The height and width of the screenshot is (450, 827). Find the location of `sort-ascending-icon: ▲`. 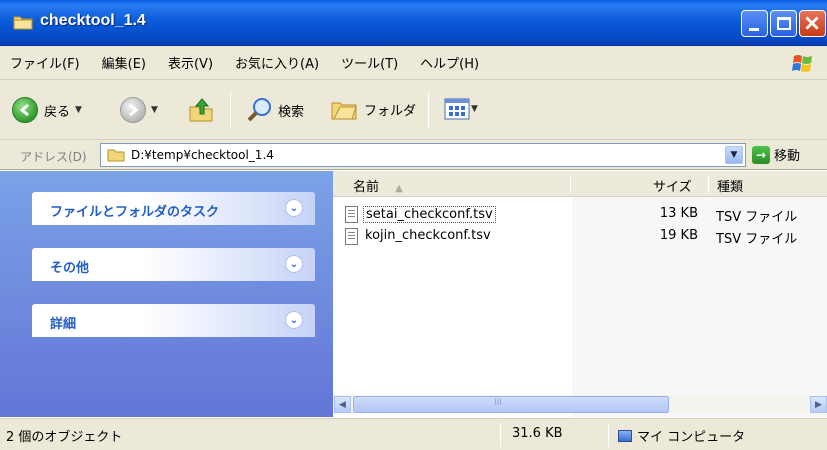

sort-ascending-icon: ▲ is located at coordinates (399, 188).